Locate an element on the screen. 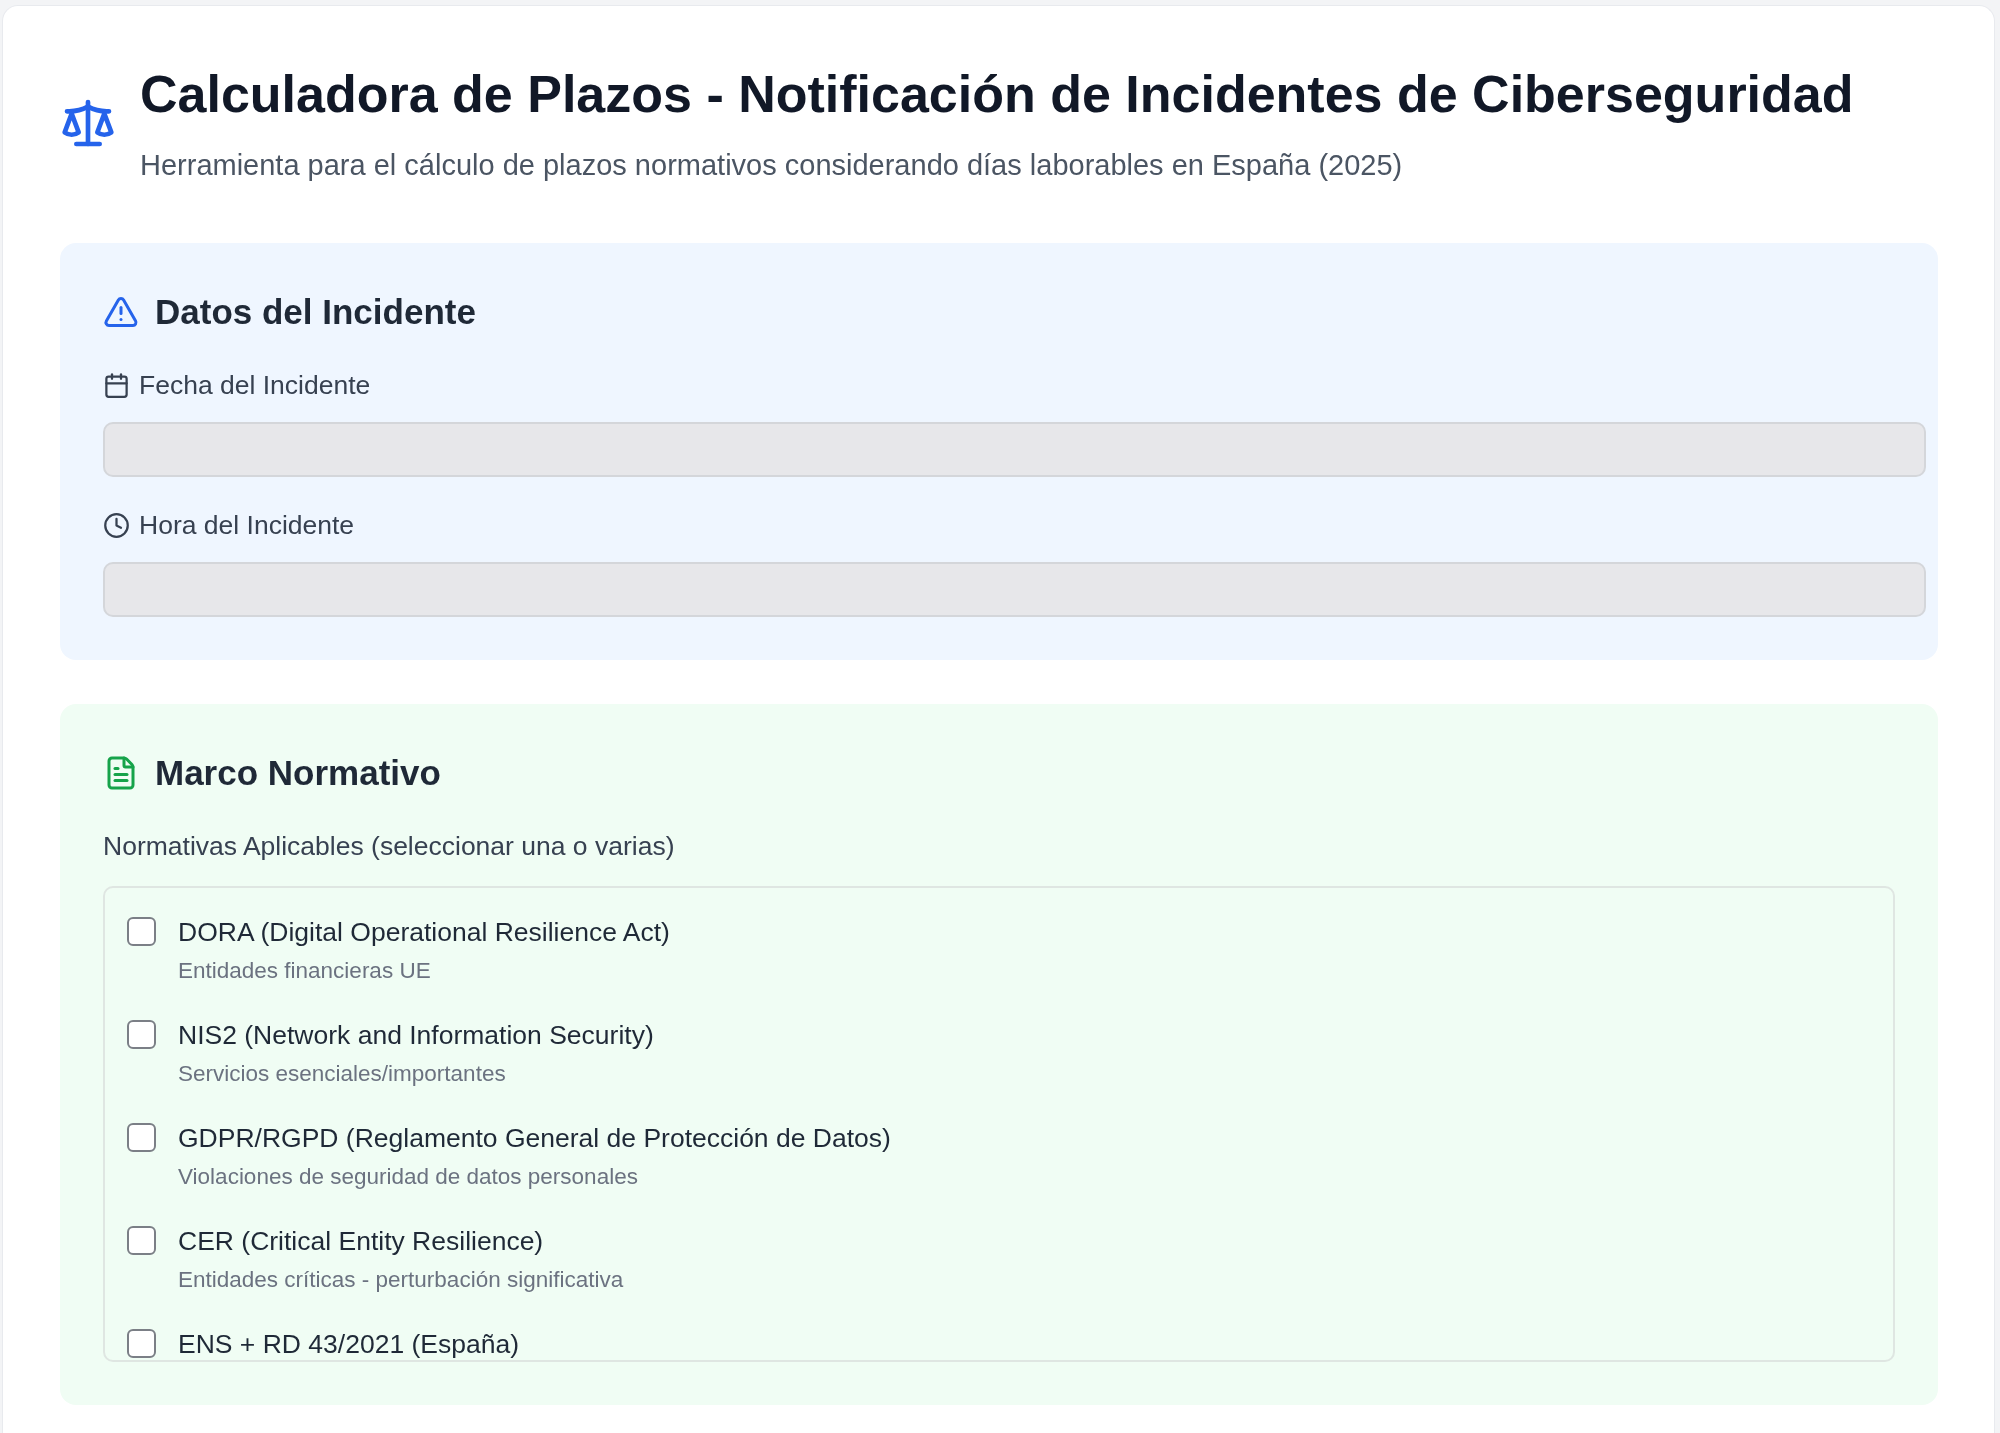  option-title: CER (Critical Entity Resilience) is located at coordinates (361, 1241).